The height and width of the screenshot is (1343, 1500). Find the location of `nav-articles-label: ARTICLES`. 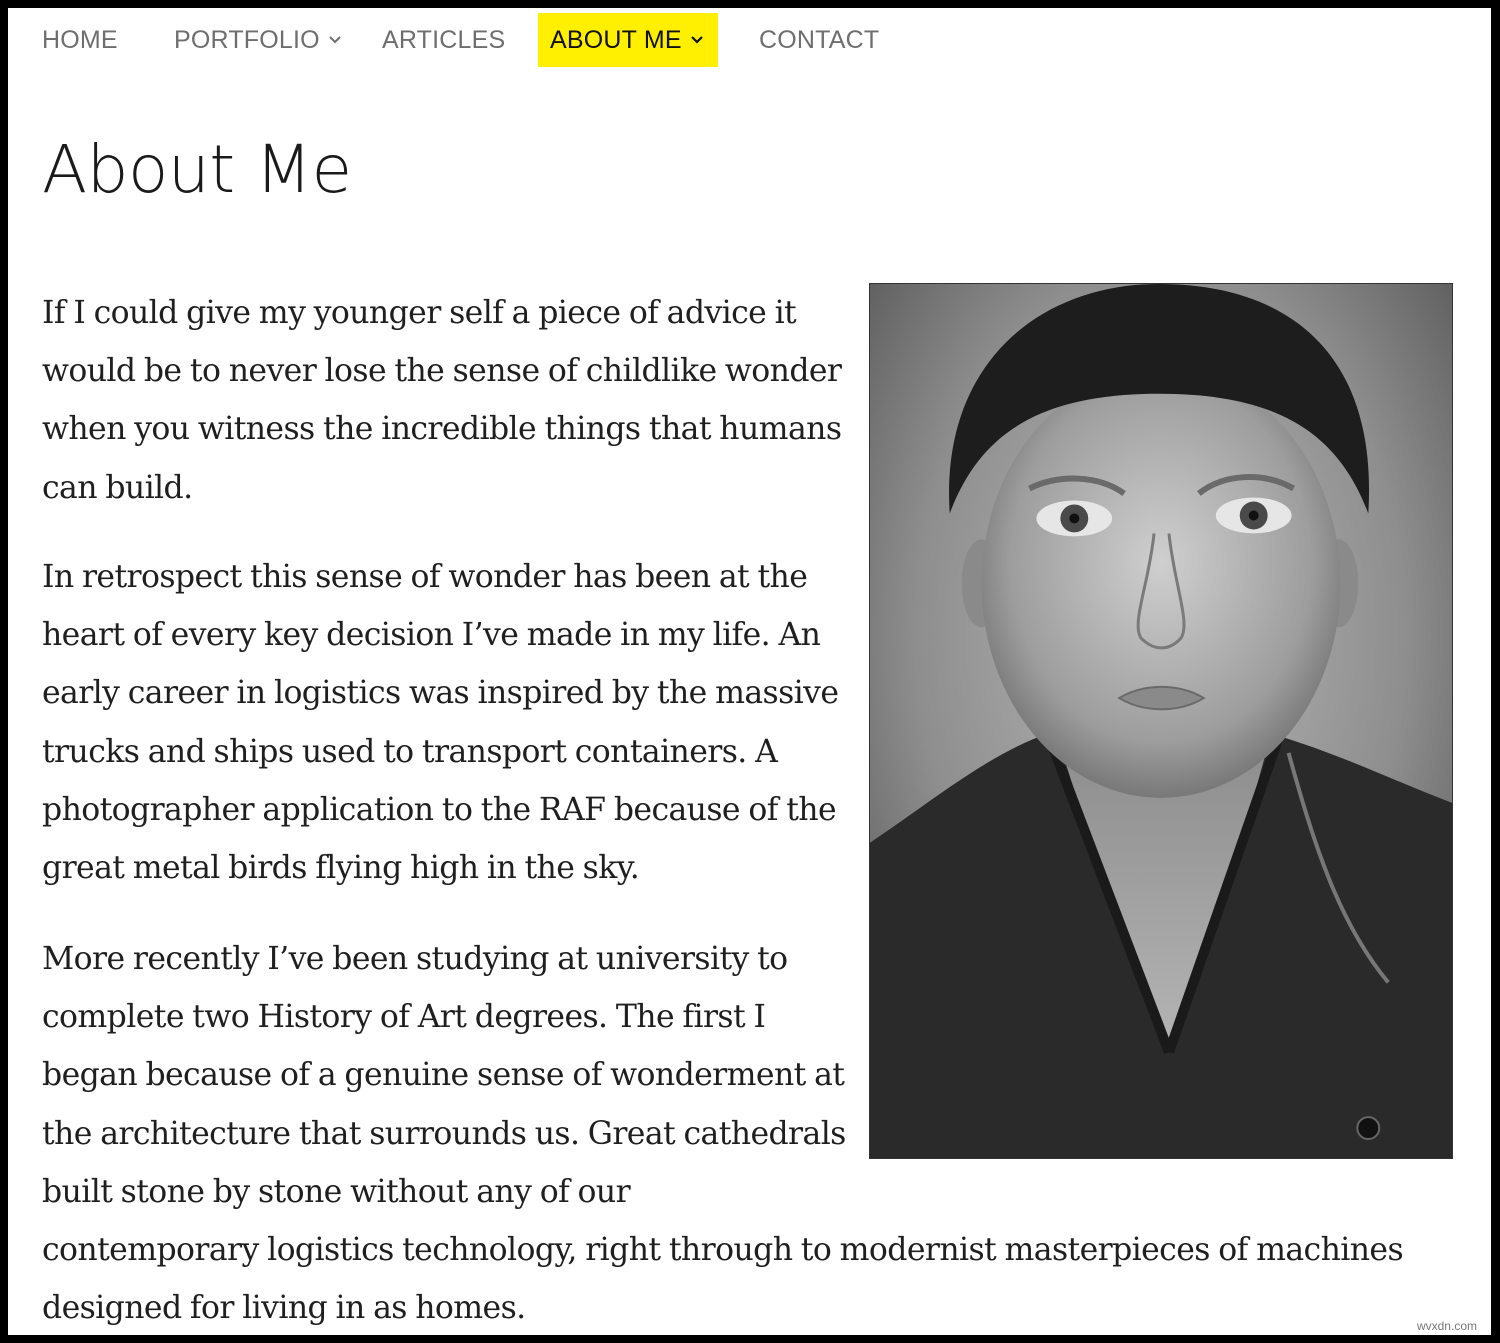

nav-articles-label: ARTICLES is located at coordinates (444, 39).